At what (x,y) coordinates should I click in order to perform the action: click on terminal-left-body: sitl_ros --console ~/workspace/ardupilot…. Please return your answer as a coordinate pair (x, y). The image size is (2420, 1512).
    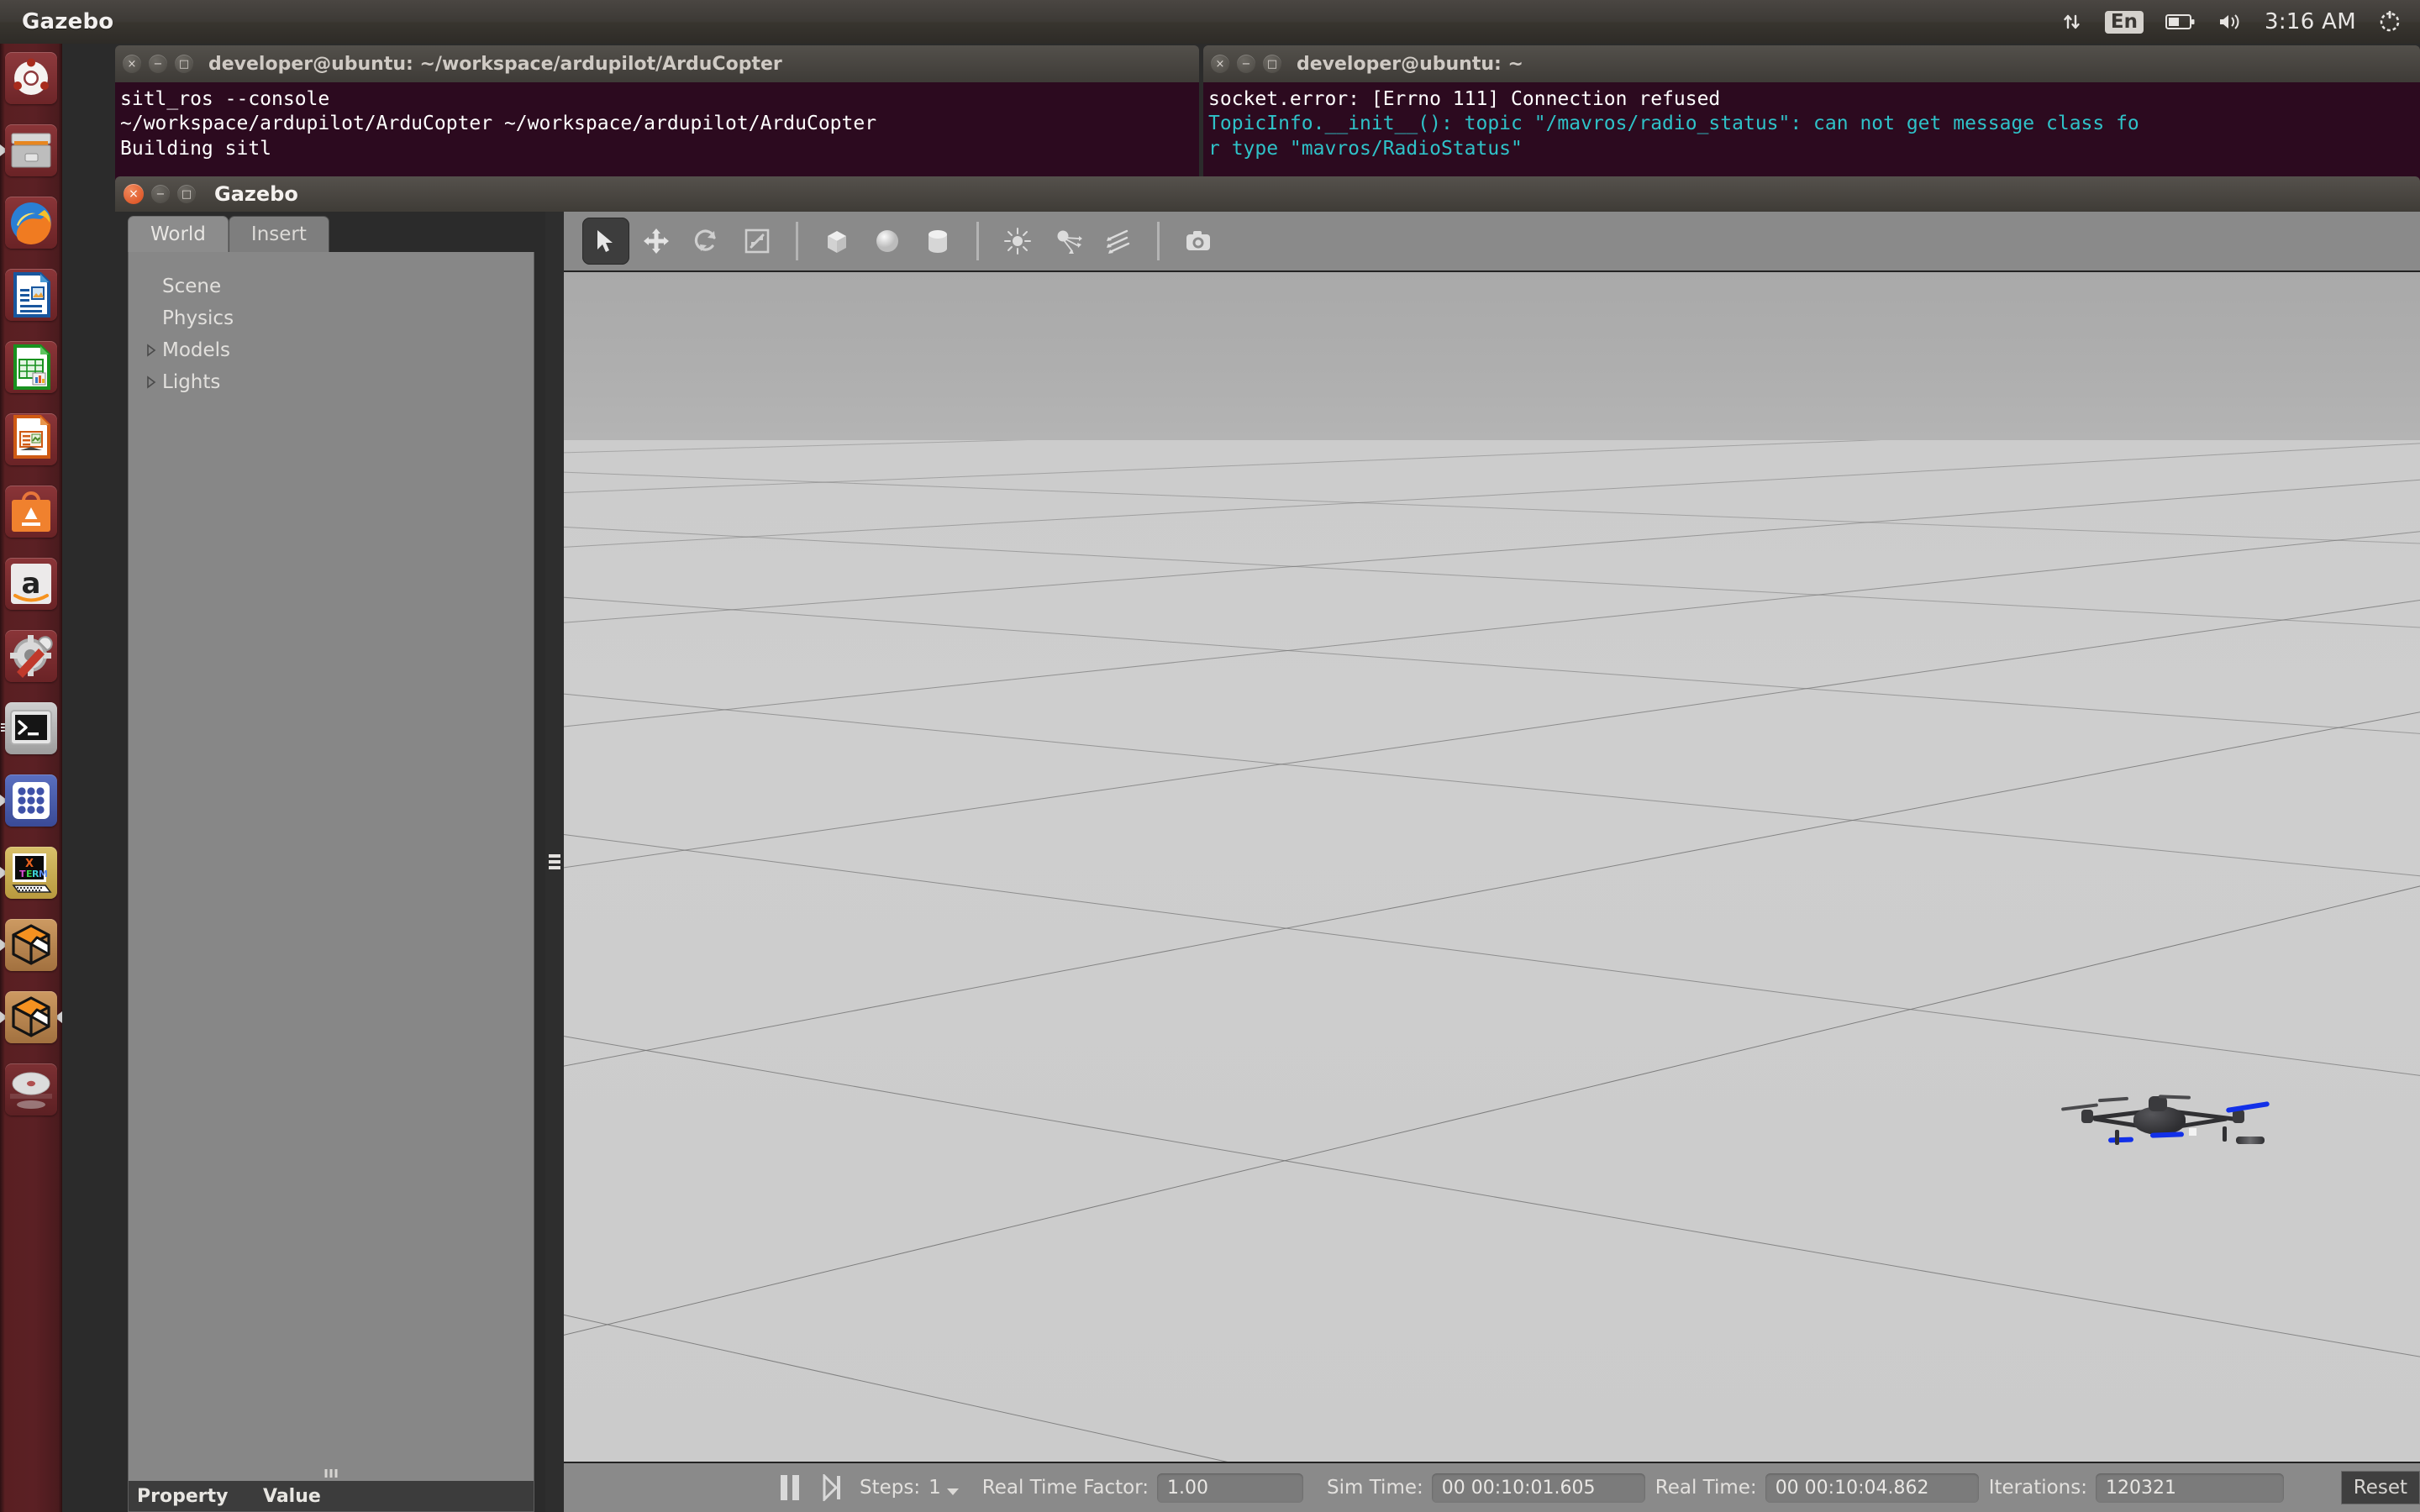
    Looking at the image, I should click on (657, 133).